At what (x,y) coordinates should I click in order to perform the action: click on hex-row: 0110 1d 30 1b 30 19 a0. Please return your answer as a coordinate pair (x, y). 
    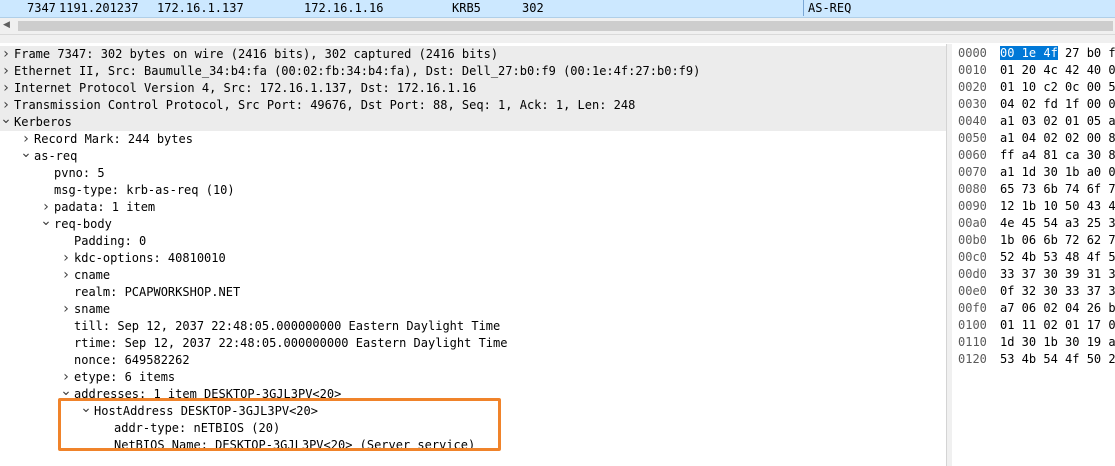
    Looking at the image, I should click on (1033, 342).